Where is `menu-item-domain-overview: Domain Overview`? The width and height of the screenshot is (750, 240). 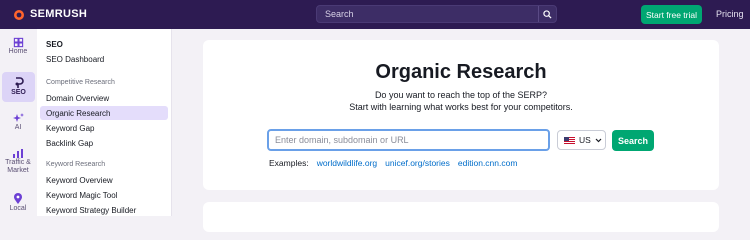
menu-item-domain-overview: Domain Overview is located at coordinates (77, 98).